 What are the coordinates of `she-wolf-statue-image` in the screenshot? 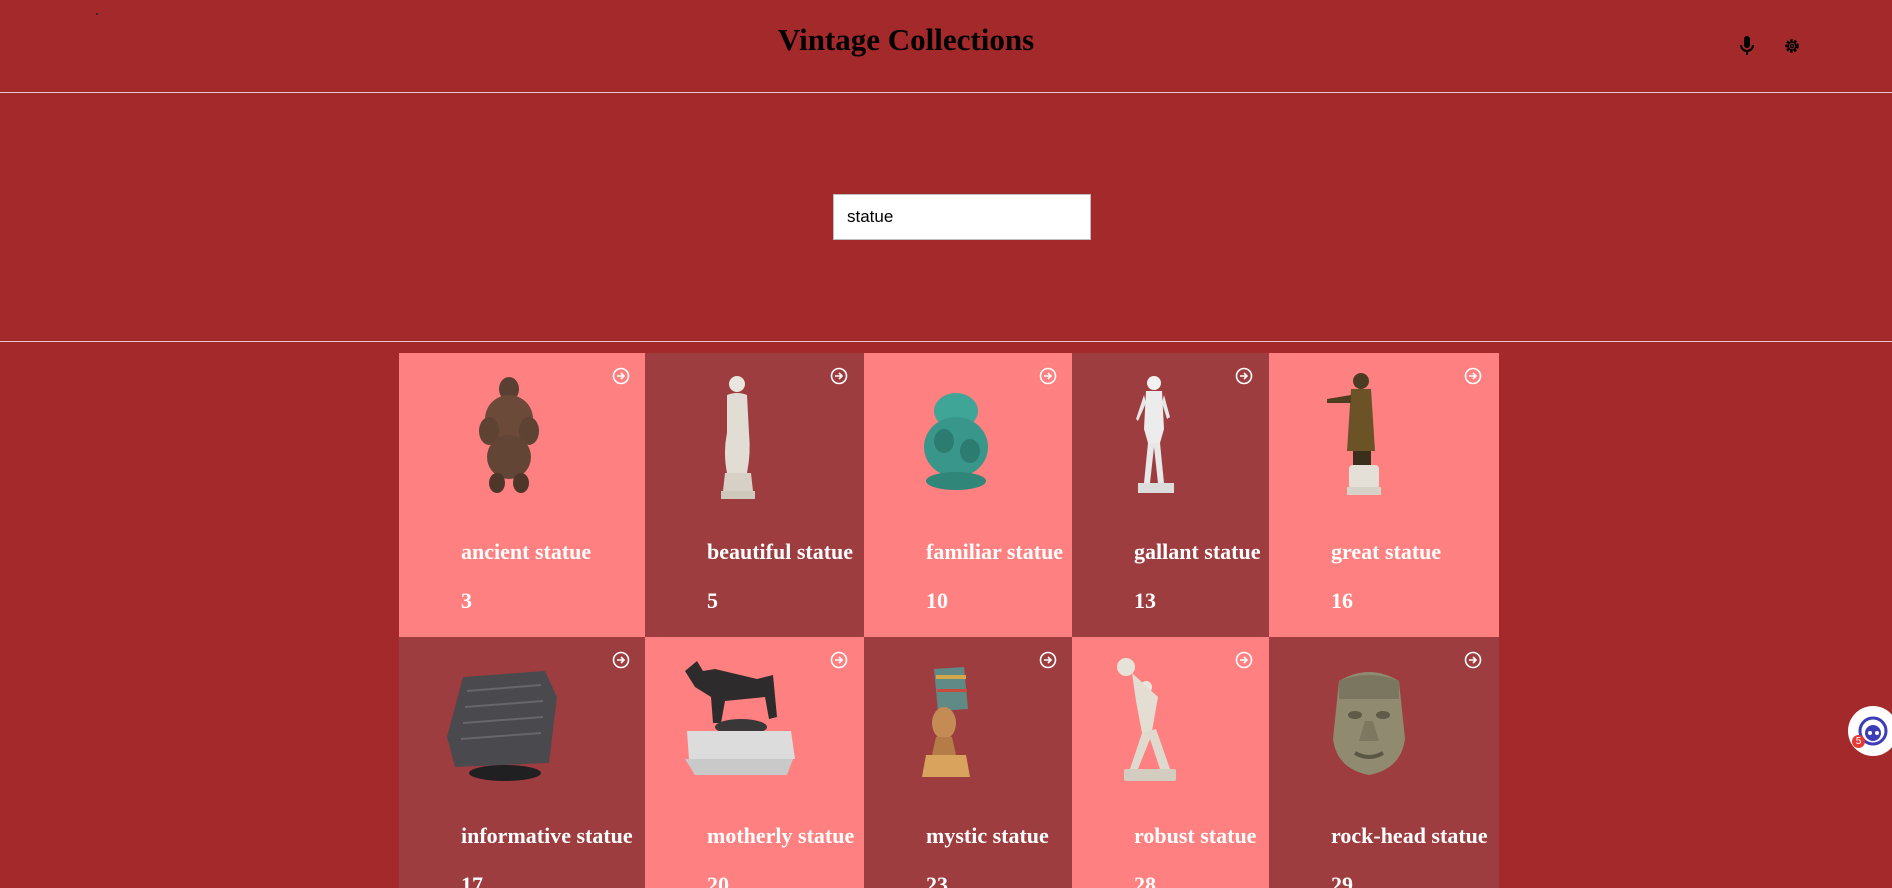 It's located at (739, 723).